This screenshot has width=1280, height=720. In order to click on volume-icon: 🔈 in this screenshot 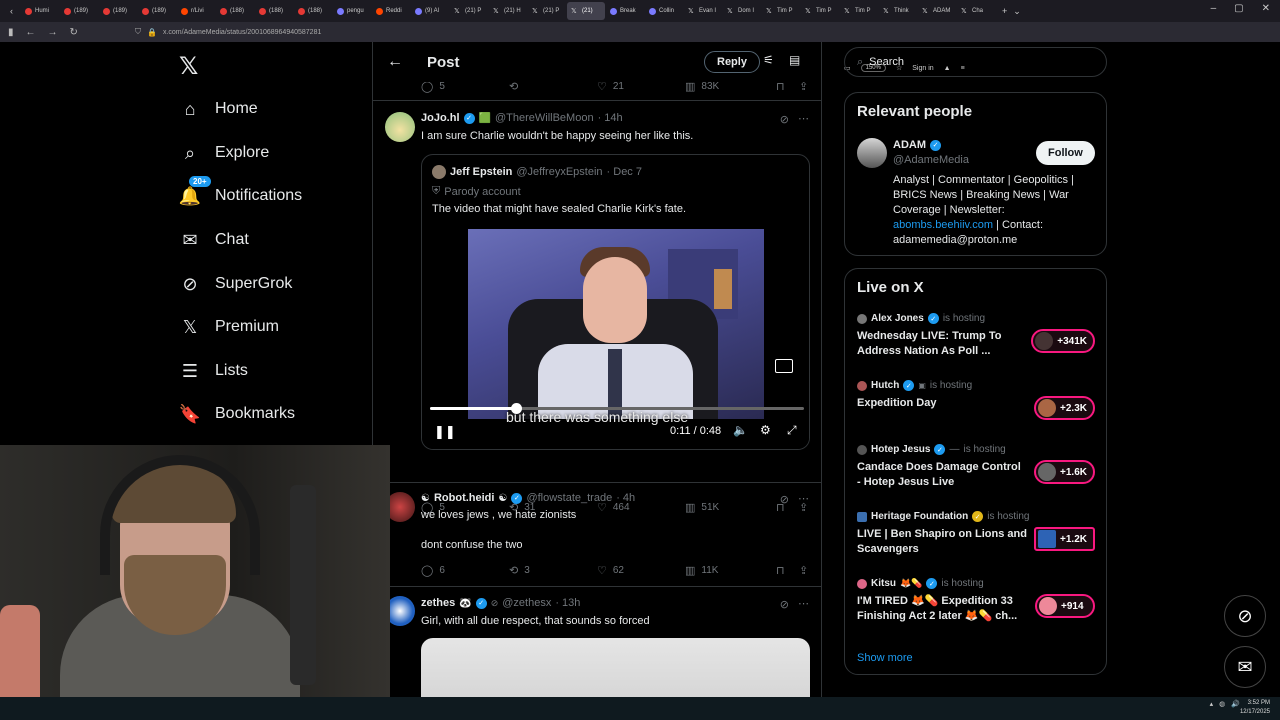, I will do `click(740, 430)`.